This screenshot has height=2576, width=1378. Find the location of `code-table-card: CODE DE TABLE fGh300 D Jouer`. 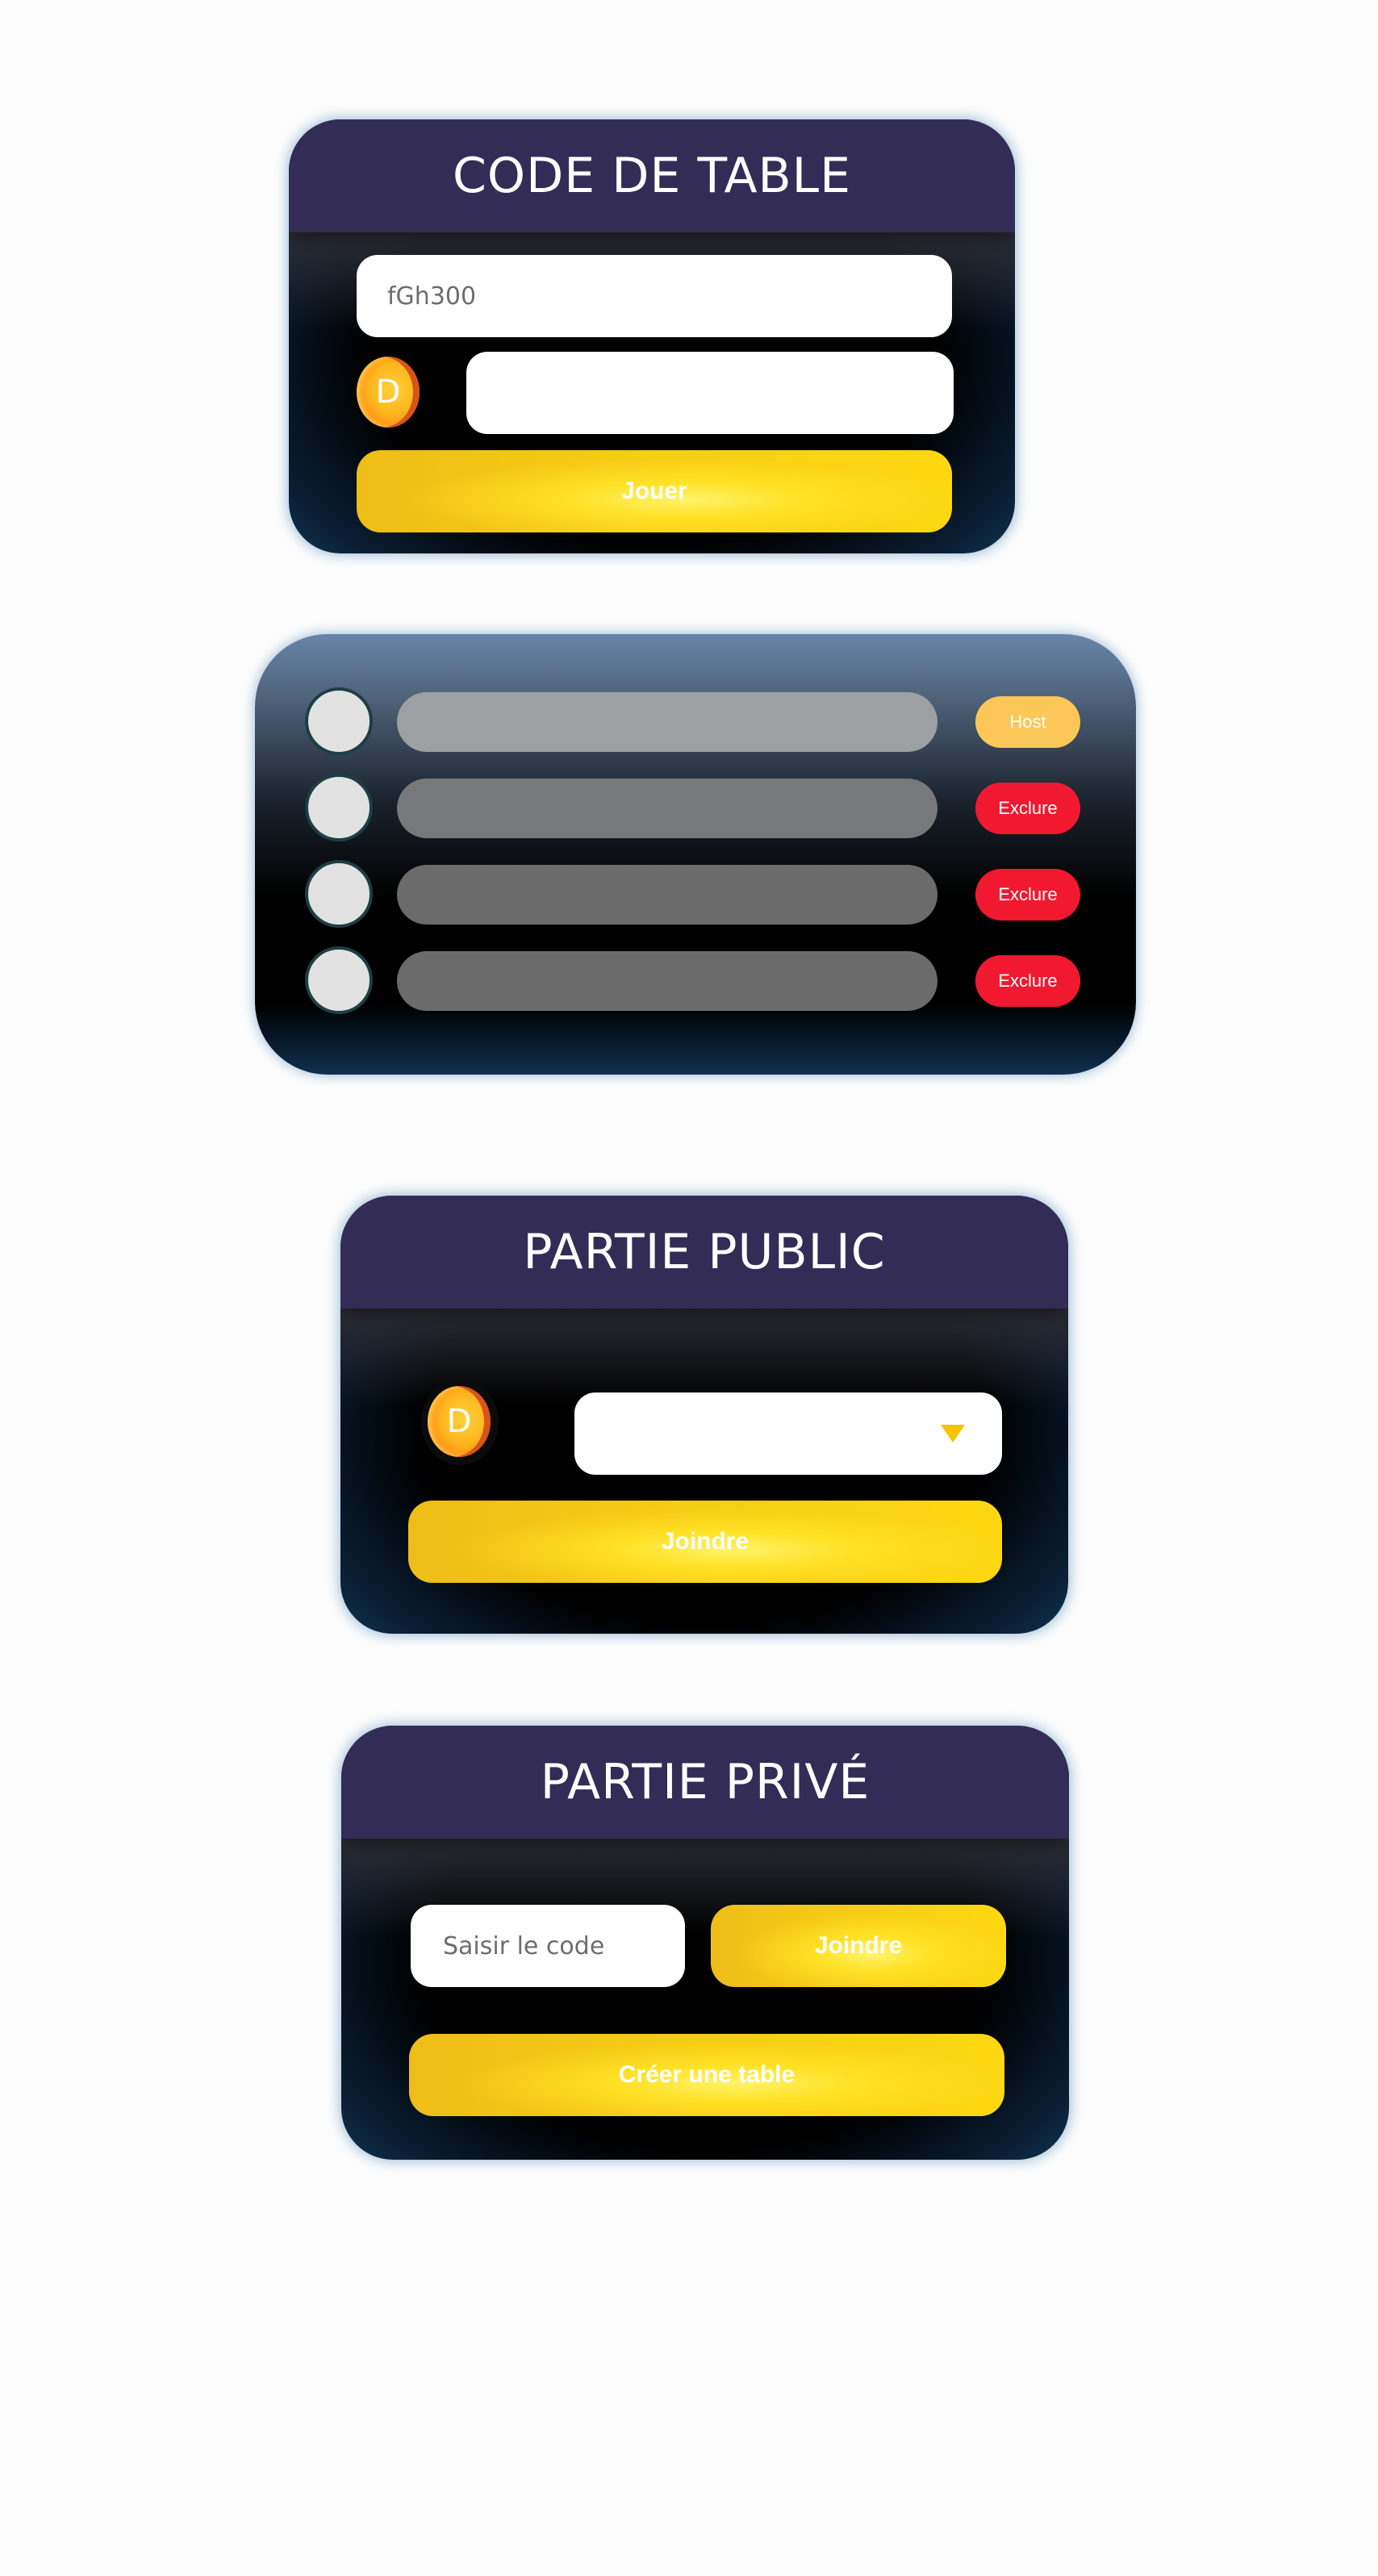

code-table-card: CODE DE TABLE fGh300 D Jouer is located at coordinates (652, 336).